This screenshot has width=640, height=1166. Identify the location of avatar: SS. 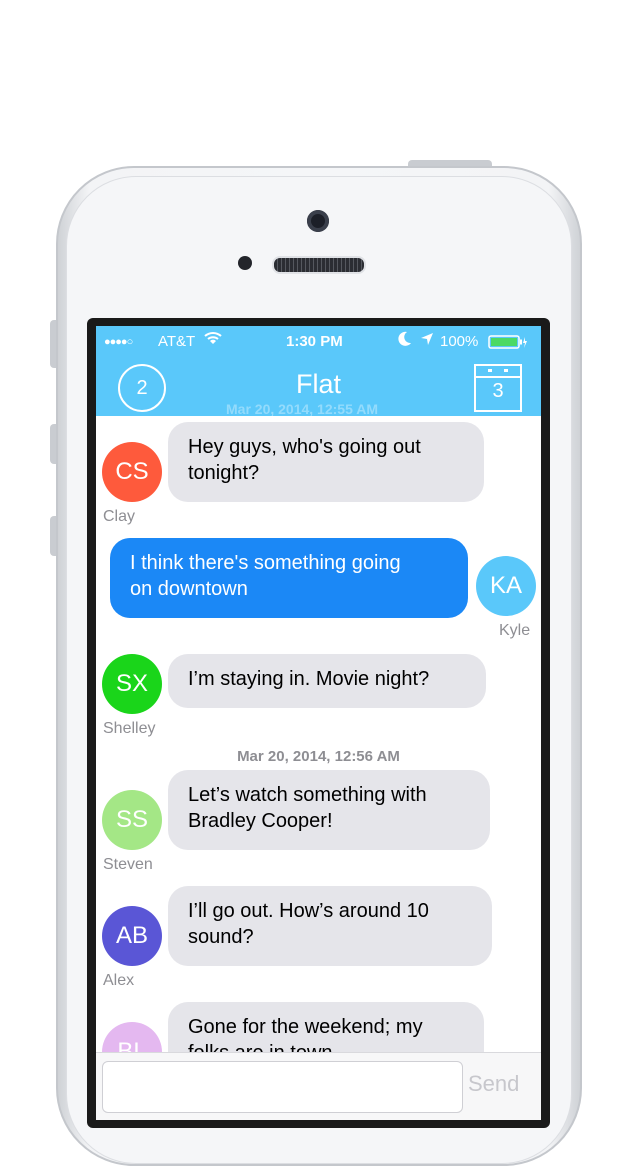
(132, 820).